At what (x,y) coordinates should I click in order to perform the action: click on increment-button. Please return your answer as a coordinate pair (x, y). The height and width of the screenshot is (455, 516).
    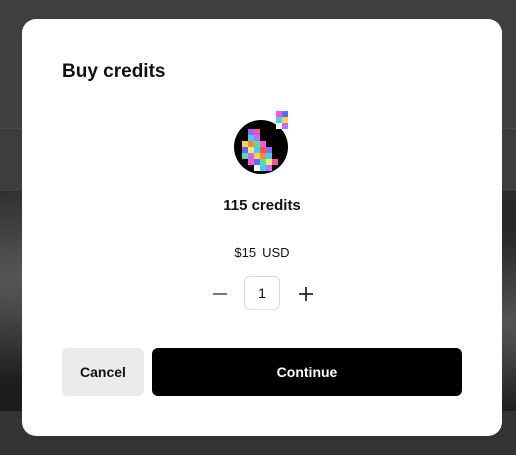
    Looking at the image, I should click on (306, 294).